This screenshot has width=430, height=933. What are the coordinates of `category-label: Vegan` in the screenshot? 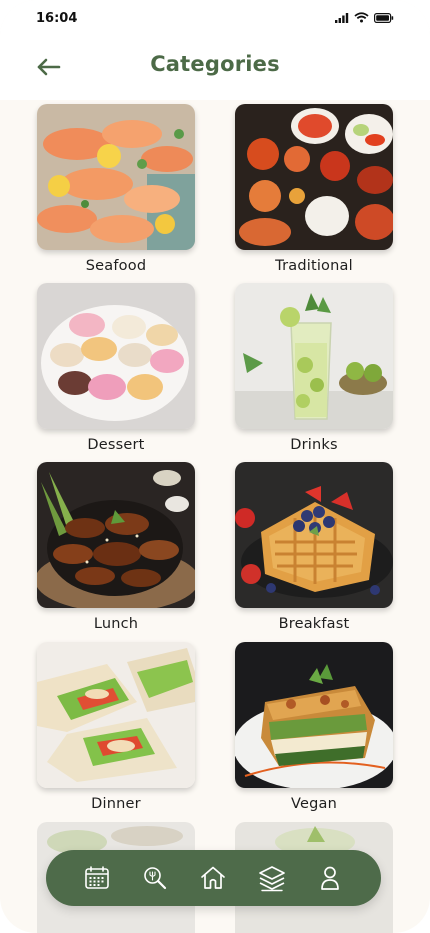 It's located at (314, 804).